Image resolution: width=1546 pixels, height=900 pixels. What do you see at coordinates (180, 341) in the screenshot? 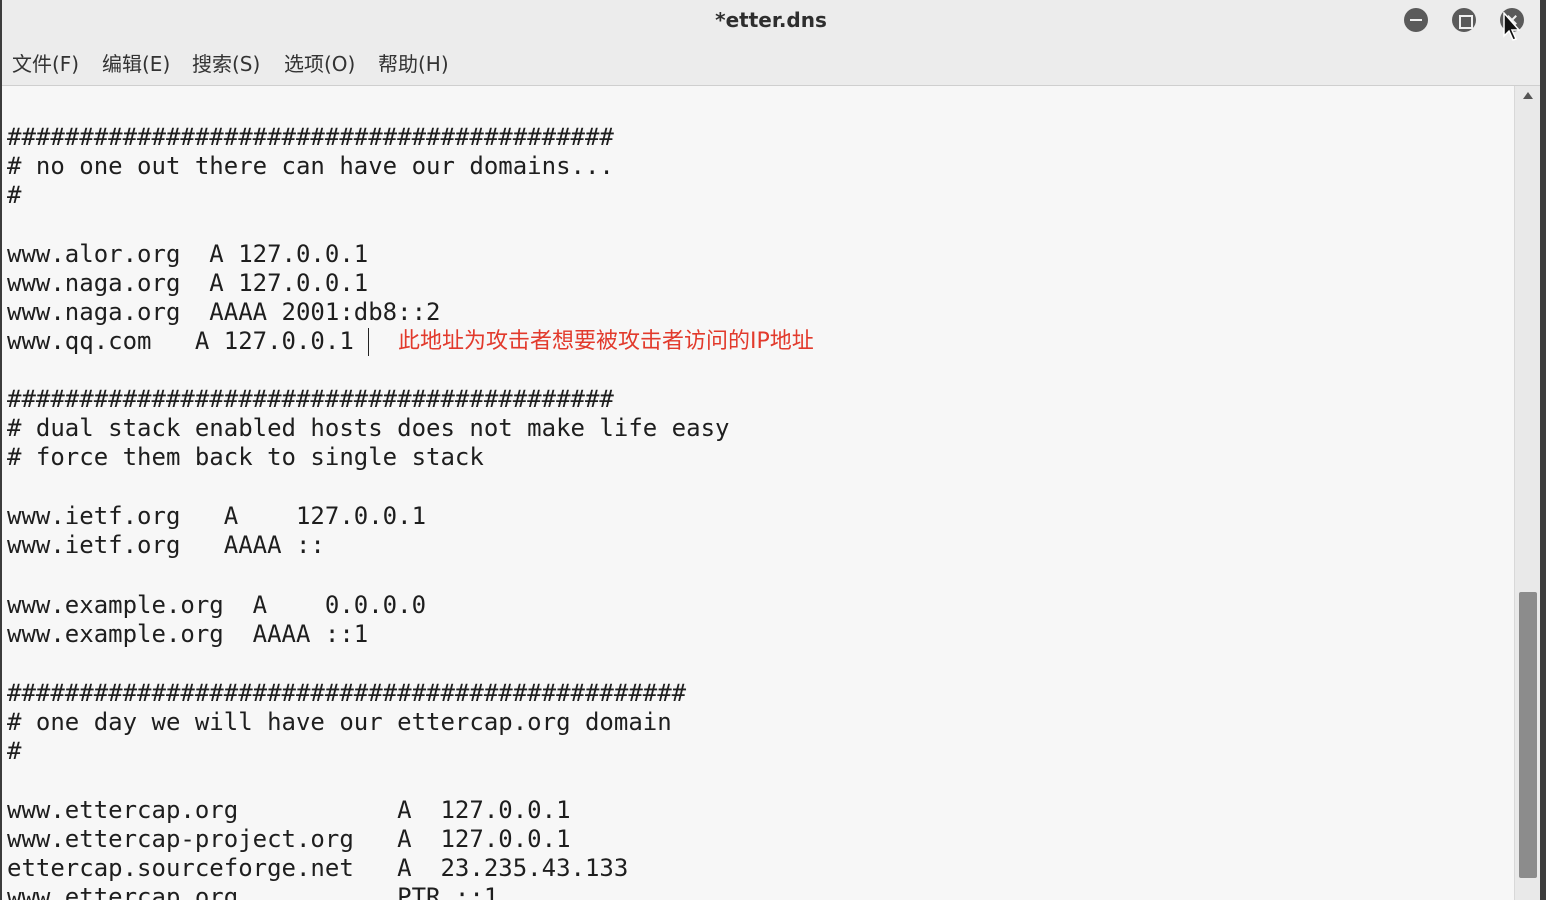
I see `code-line: www.qq.com A 127.0.0.1` at bounding box center [180, 341].